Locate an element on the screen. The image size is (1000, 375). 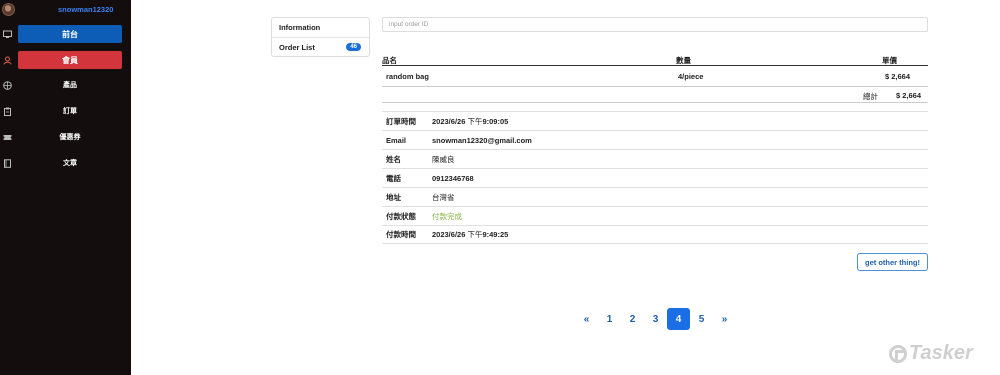
ticket-icon is located at coordinates (7, 137).